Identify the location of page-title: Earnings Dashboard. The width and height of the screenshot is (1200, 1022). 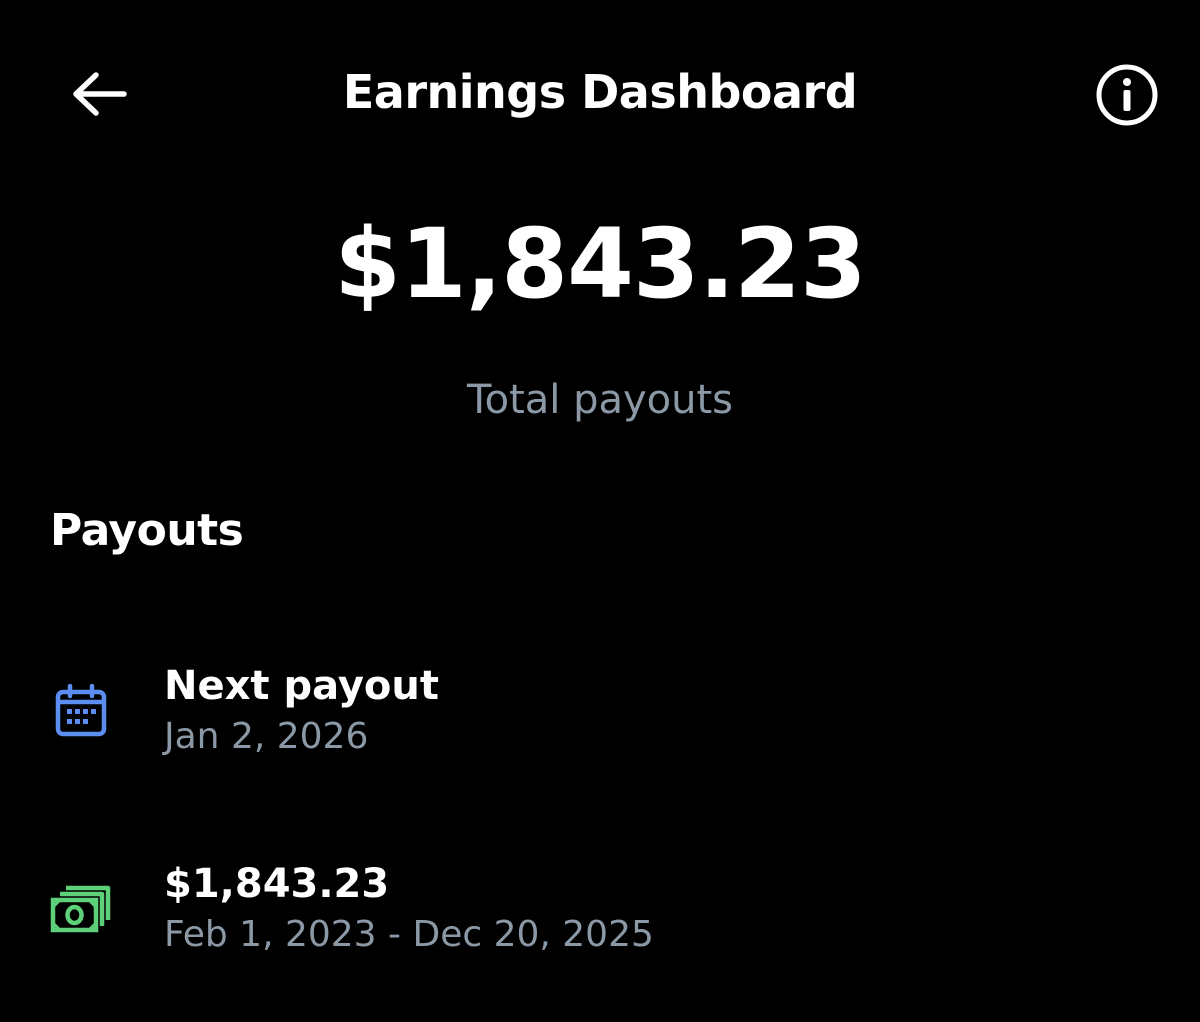
(600, 92).